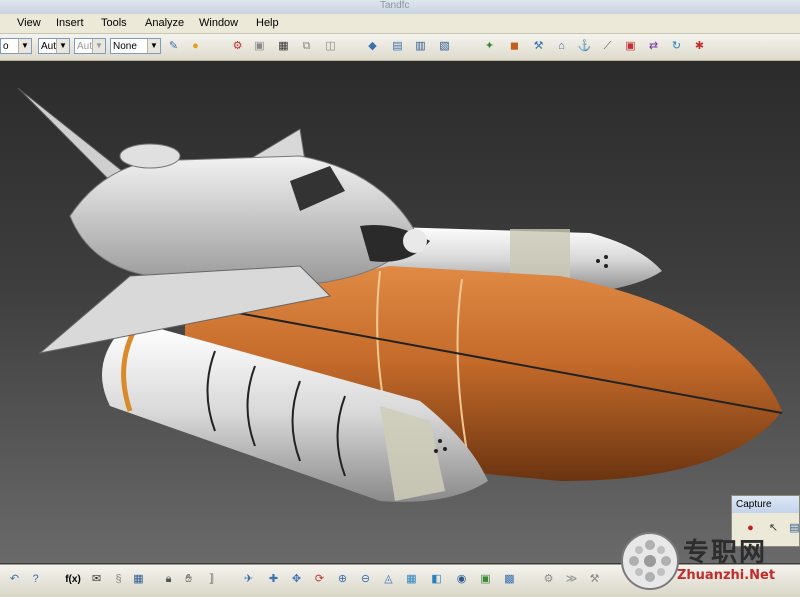 The width and height of the screenshot is (800, 597). What do you see at coordinates (296, 579) in the screenshot?
I see `move-icon: ✥` at bounding box center [296, 579].